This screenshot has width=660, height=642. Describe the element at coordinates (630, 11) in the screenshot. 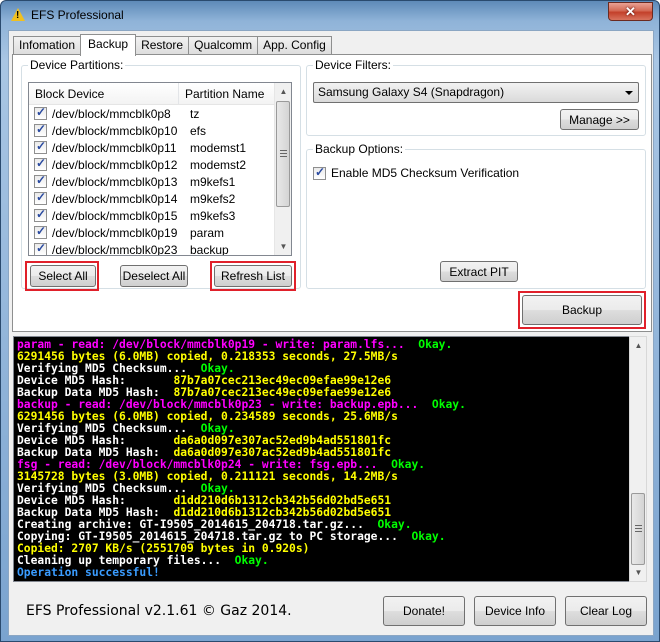

I see `close-button: ✕` at that location.